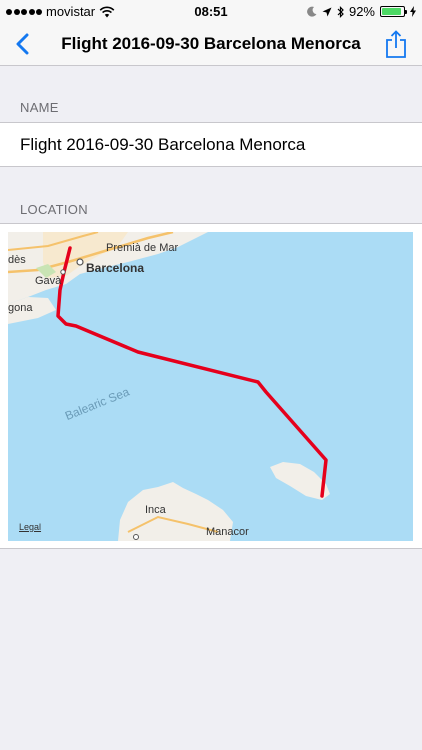 This screenshot has height=750, width=422. What do you see at coordinates (155, 510) in the screenshot?
I see `map-label-inca: Inca` at bounding box center [155, 510].